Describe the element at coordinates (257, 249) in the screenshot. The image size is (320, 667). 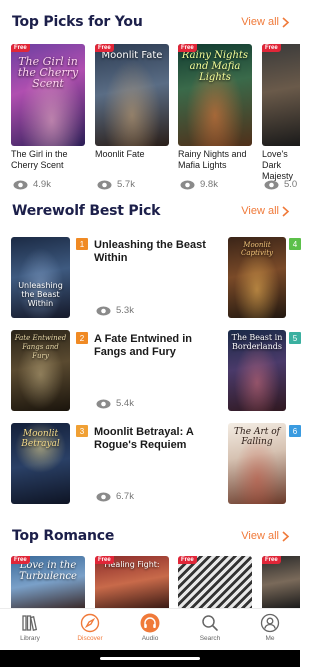
I see `cover-title: Moonlit Captivity` at that location.